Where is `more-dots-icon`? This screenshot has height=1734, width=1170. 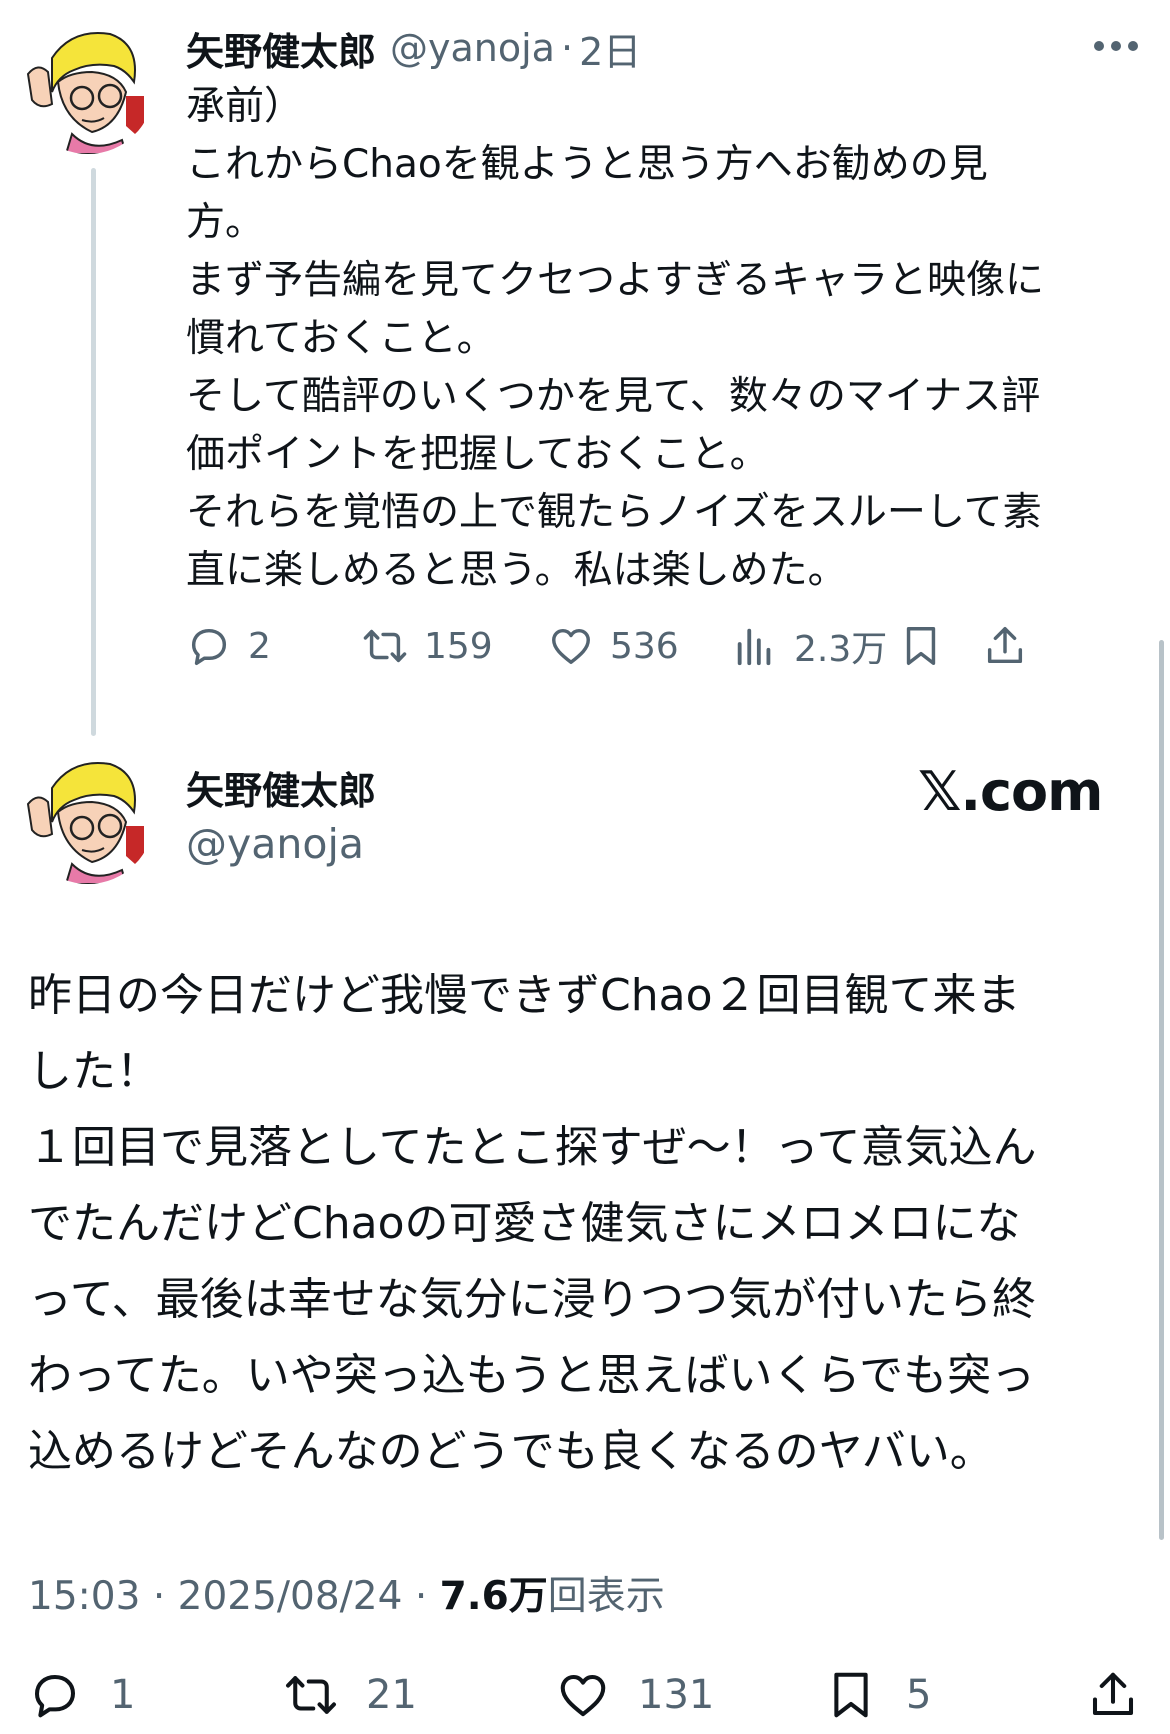
more-dots-icon is located at coordinates (1116, 46).